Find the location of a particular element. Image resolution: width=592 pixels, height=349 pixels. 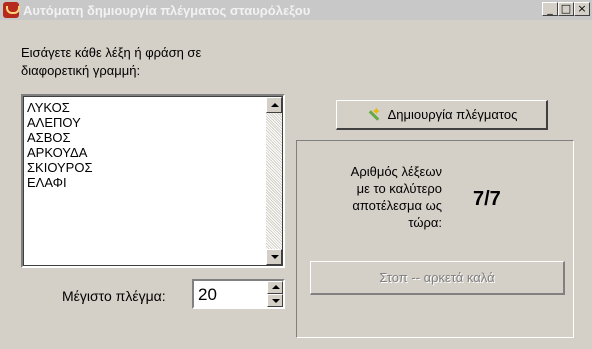

max-grid-spinner is located at coordinates (238, 294).